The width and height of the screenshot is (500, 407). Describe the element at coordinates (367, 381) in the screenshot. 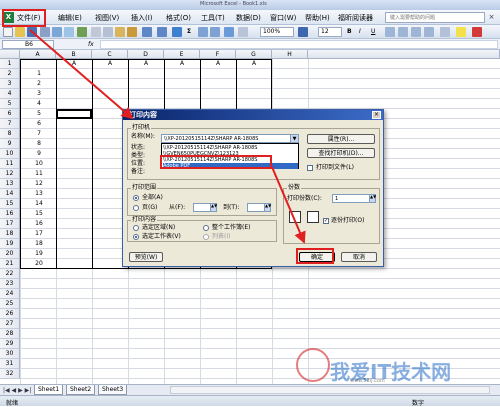

I see `watermark-url: www.52ij.com` at that location.